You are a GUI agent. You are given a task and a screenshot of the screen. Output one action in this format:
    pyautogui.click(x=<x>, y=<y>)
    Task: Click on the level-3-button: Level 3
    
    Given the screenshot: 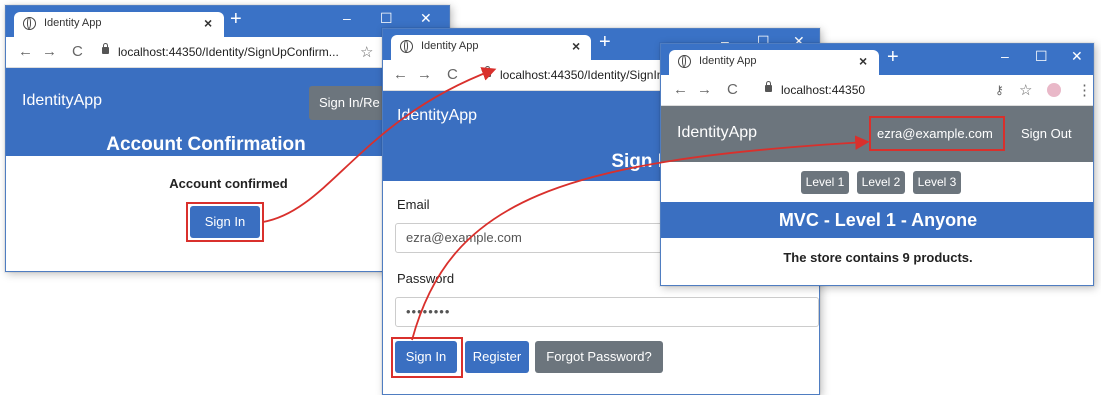 What is the action you would take?
    pyautogui.click(x=937, y=182)
    